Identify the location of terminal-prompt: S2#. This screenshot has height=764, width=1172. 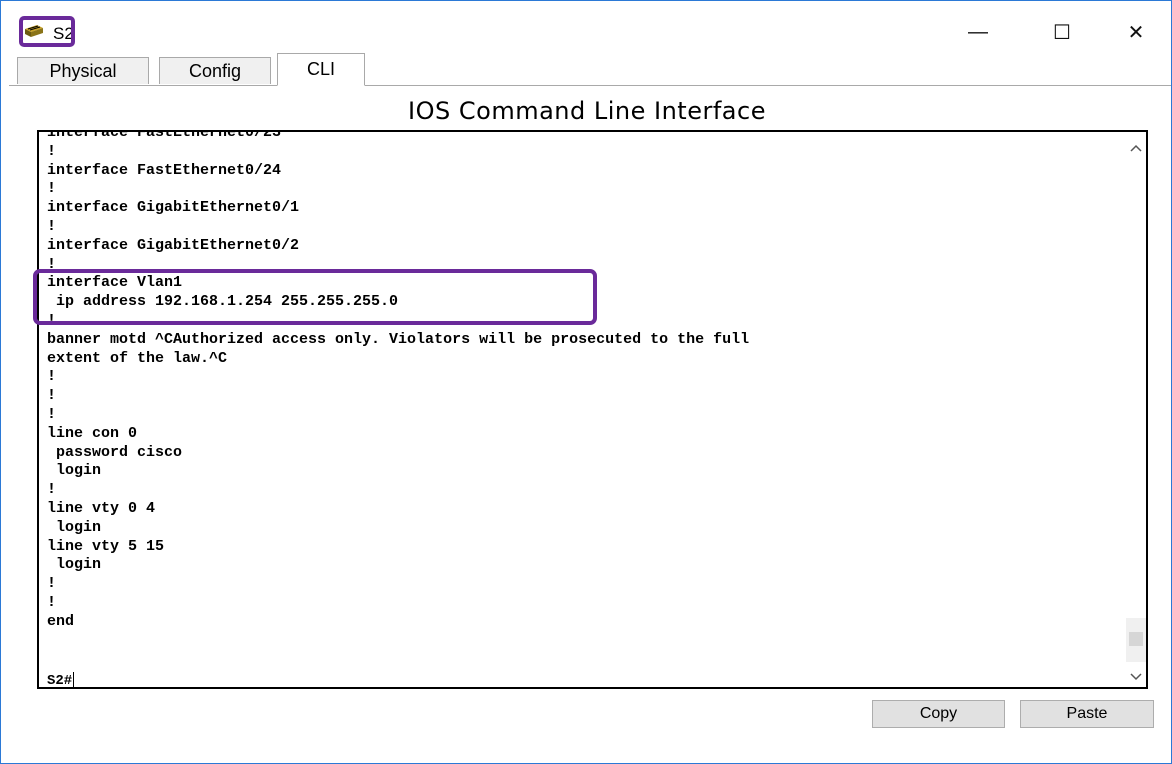
(60, 681).